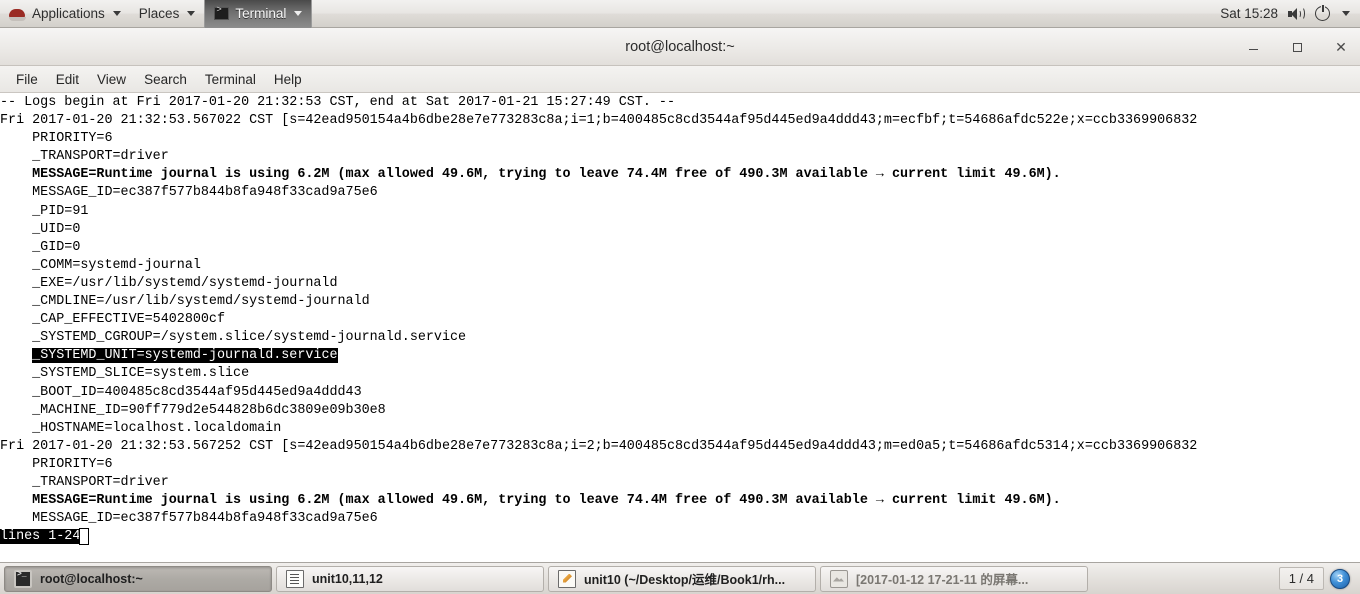 This screenshot has width=1360, height=594. I want to click on menu-help: Help, so click(288, 79).